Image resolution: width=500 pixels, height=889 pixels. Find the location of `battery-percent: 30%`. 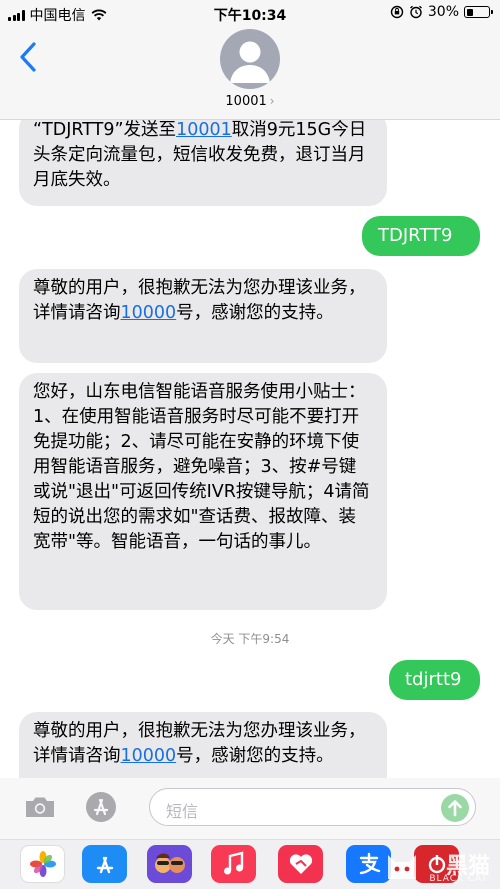

battery-percent: 30% is located at coordinates (443, 12).